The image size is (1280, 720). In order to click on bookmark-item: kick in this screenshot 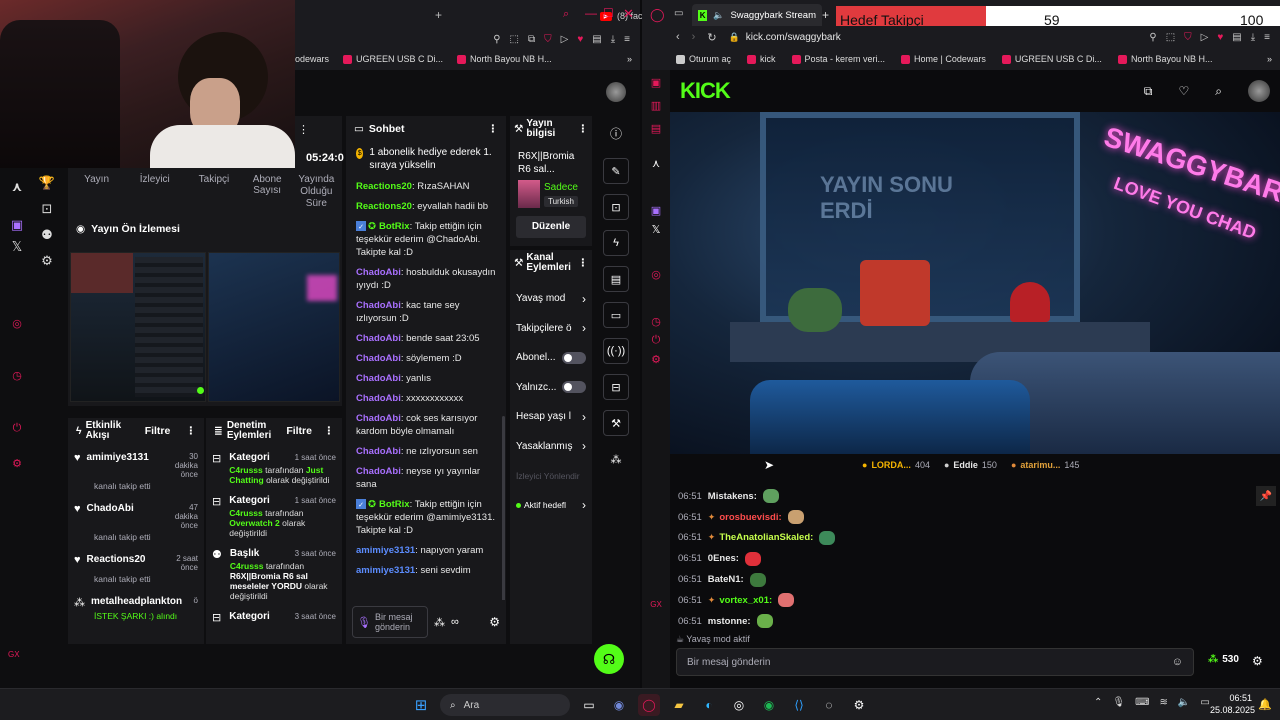, I will do `click(761, 59)`.